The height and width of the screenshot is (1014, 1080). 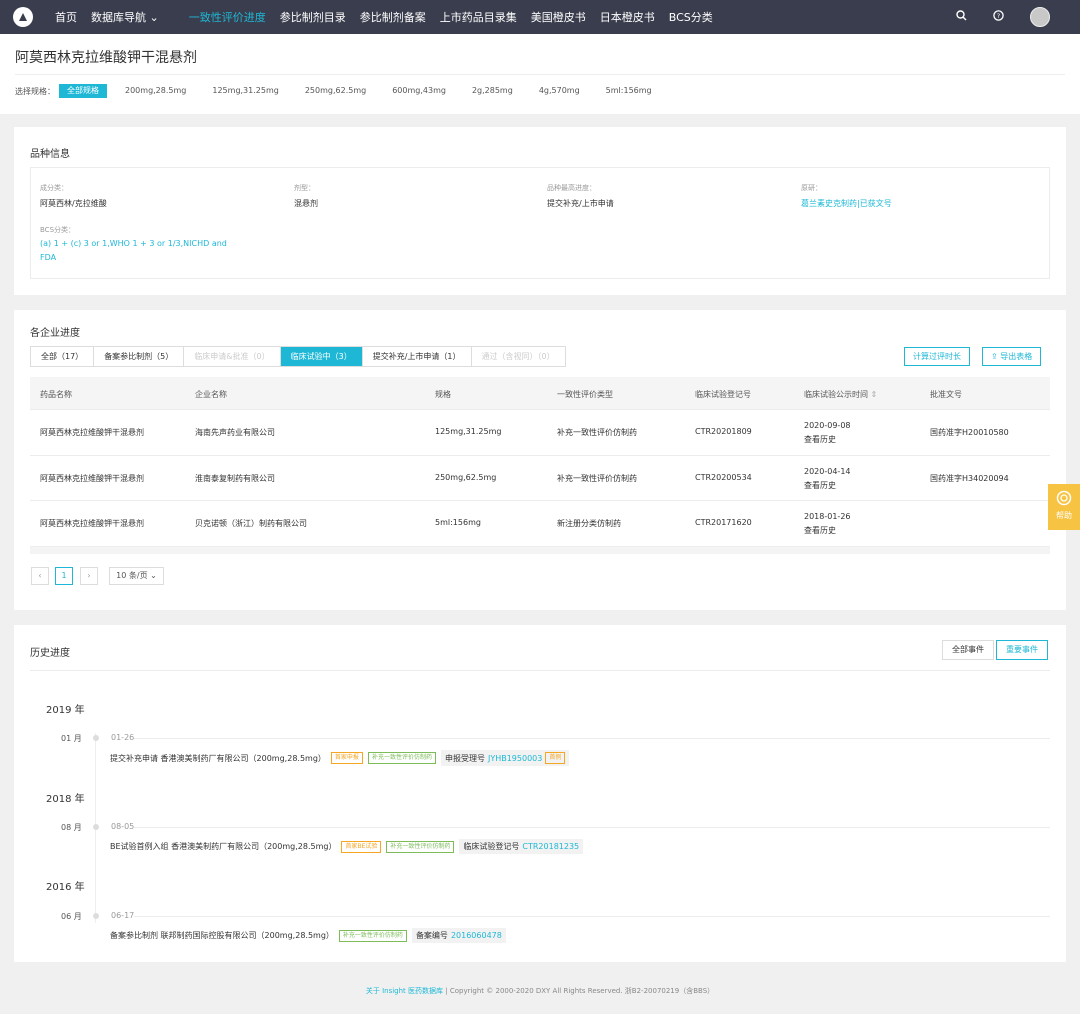 What do you see at coordinates (961, 17) in the screenshot?
I see `search-icon` at bounding box center [961, 17].